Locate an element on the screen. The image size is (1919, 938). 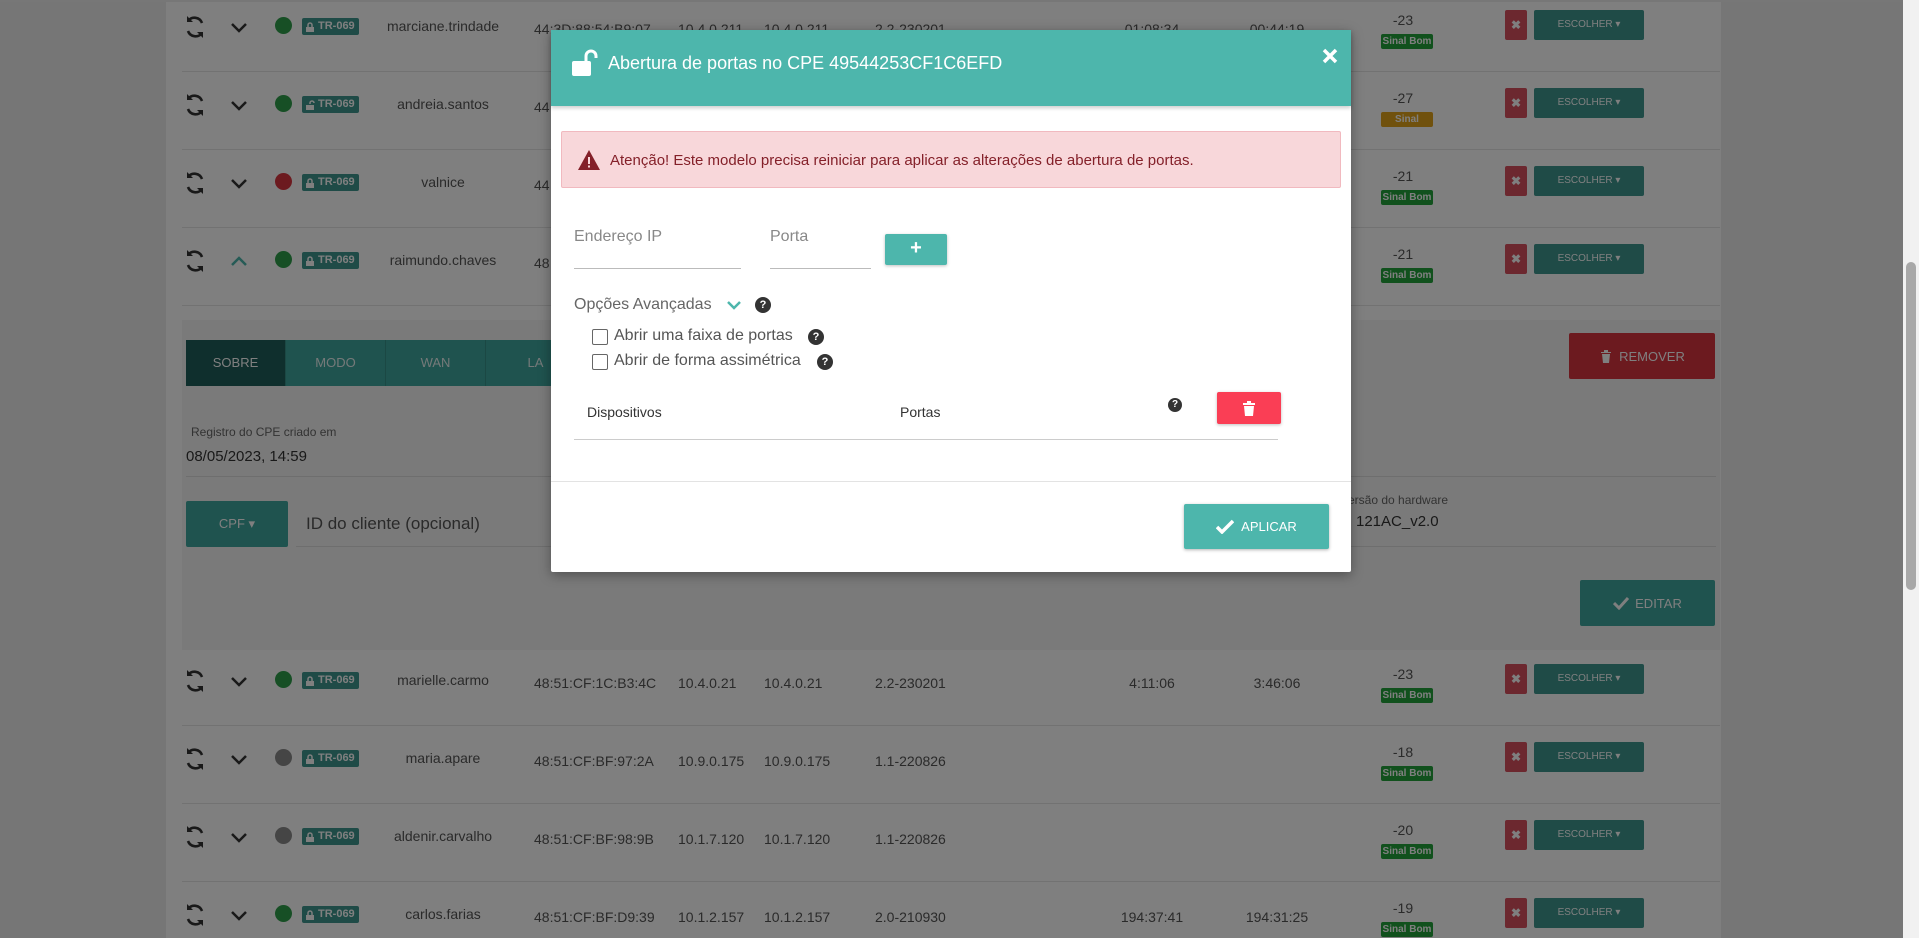
apply-label: APLICAR is located at coordinates (1269, 526).